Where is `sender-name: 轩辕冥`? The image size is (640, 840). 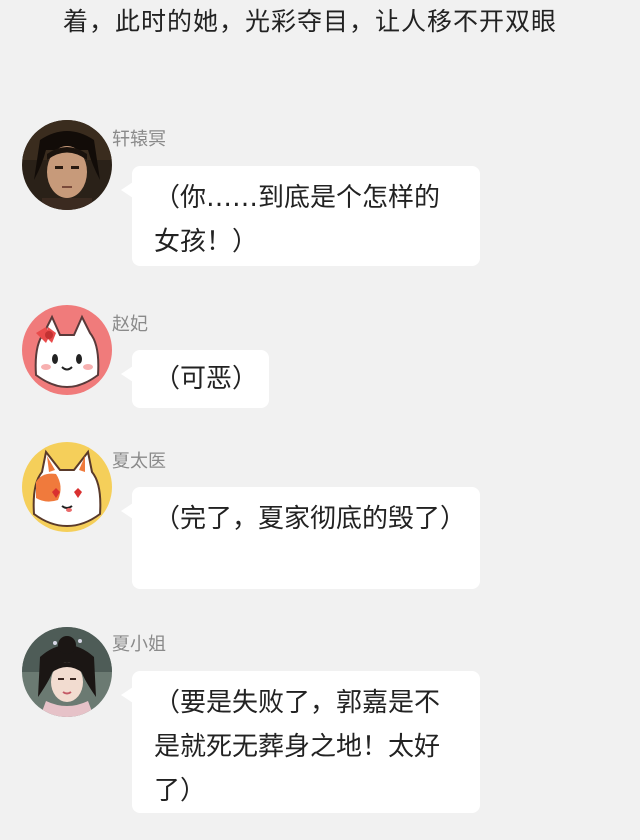
sender-name: 轩辕冥 is located at coordinates (139, 139).